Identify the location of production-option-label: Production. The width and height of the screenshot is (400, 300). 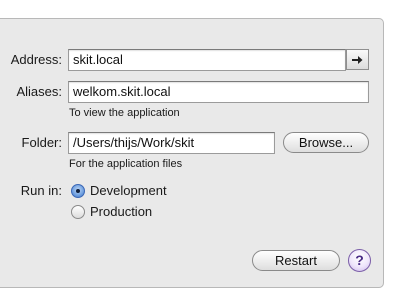
(121, 212).